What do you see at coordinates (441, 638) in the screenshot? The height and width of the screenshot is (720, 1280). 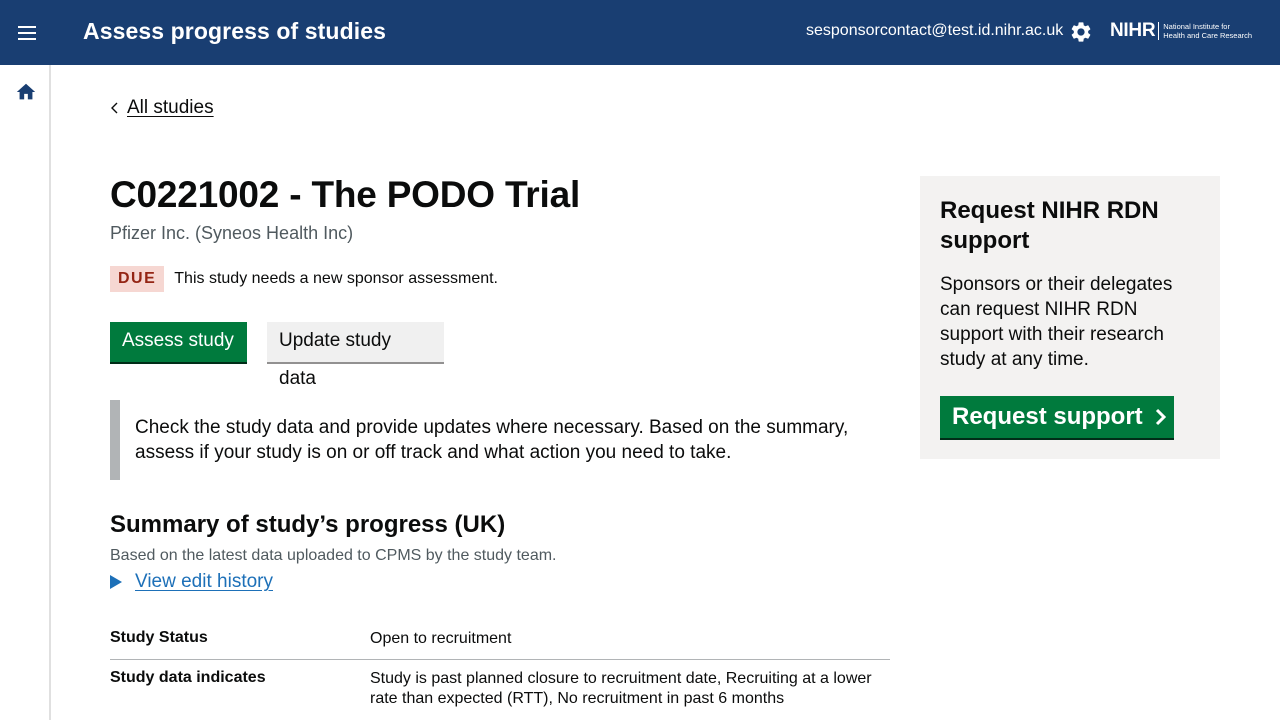 I see `summary-value: Open to recruitment` at bounding box center [441, 638].